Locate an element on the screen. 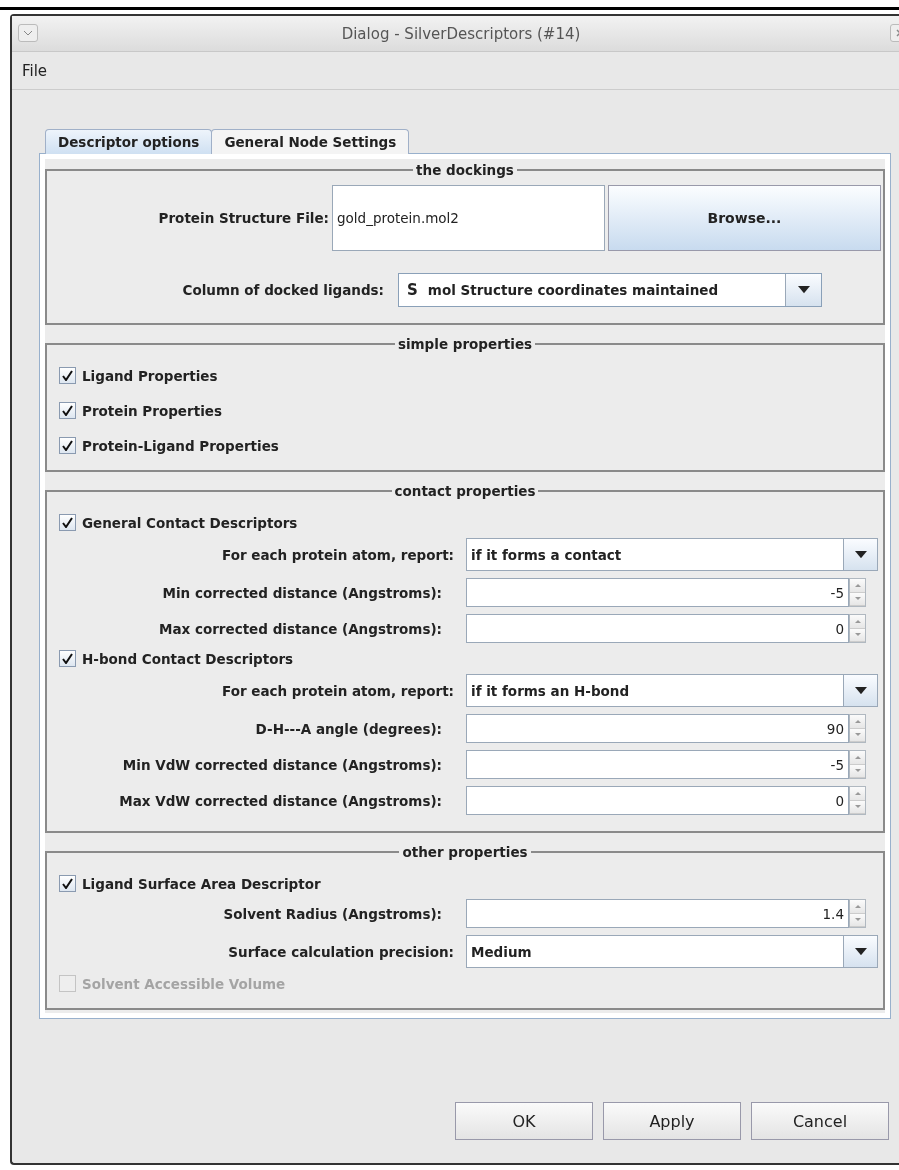 The image size is (899, 1170). field-label: Protein Structure File: is located at coordinates (243, 218).